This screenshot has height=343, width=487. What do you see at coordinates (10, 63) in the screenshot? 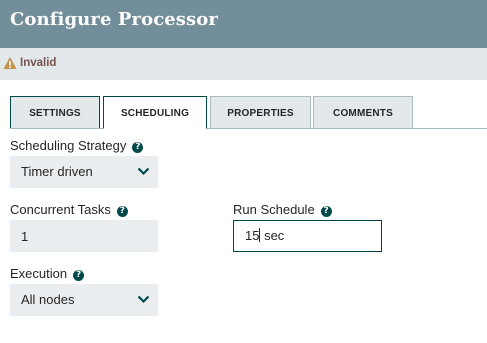
I see `warning-icon` at bounding box center [10, 63].